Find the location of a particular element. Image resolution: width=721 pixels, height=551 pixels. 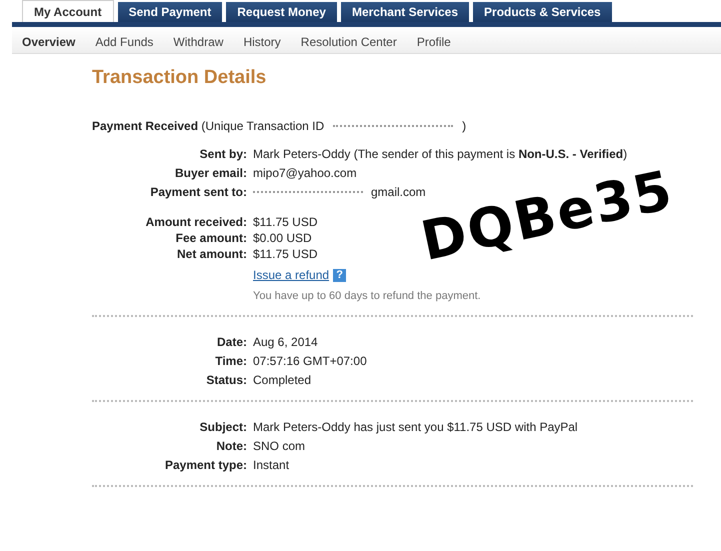

field-value: Mark Peters-Oddy has just sent you $11.75 USD with PayPal is located at coordinates (415, 427).